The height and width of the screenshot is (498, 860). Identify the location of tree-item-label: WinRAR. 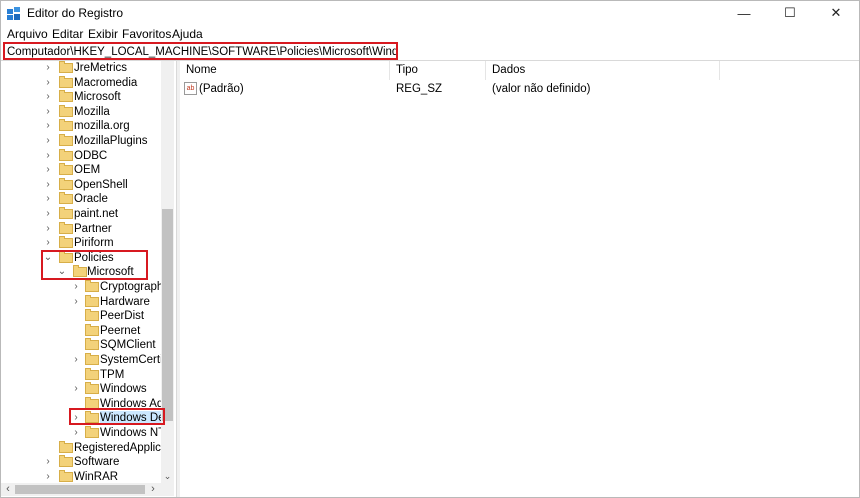
(96, 476).